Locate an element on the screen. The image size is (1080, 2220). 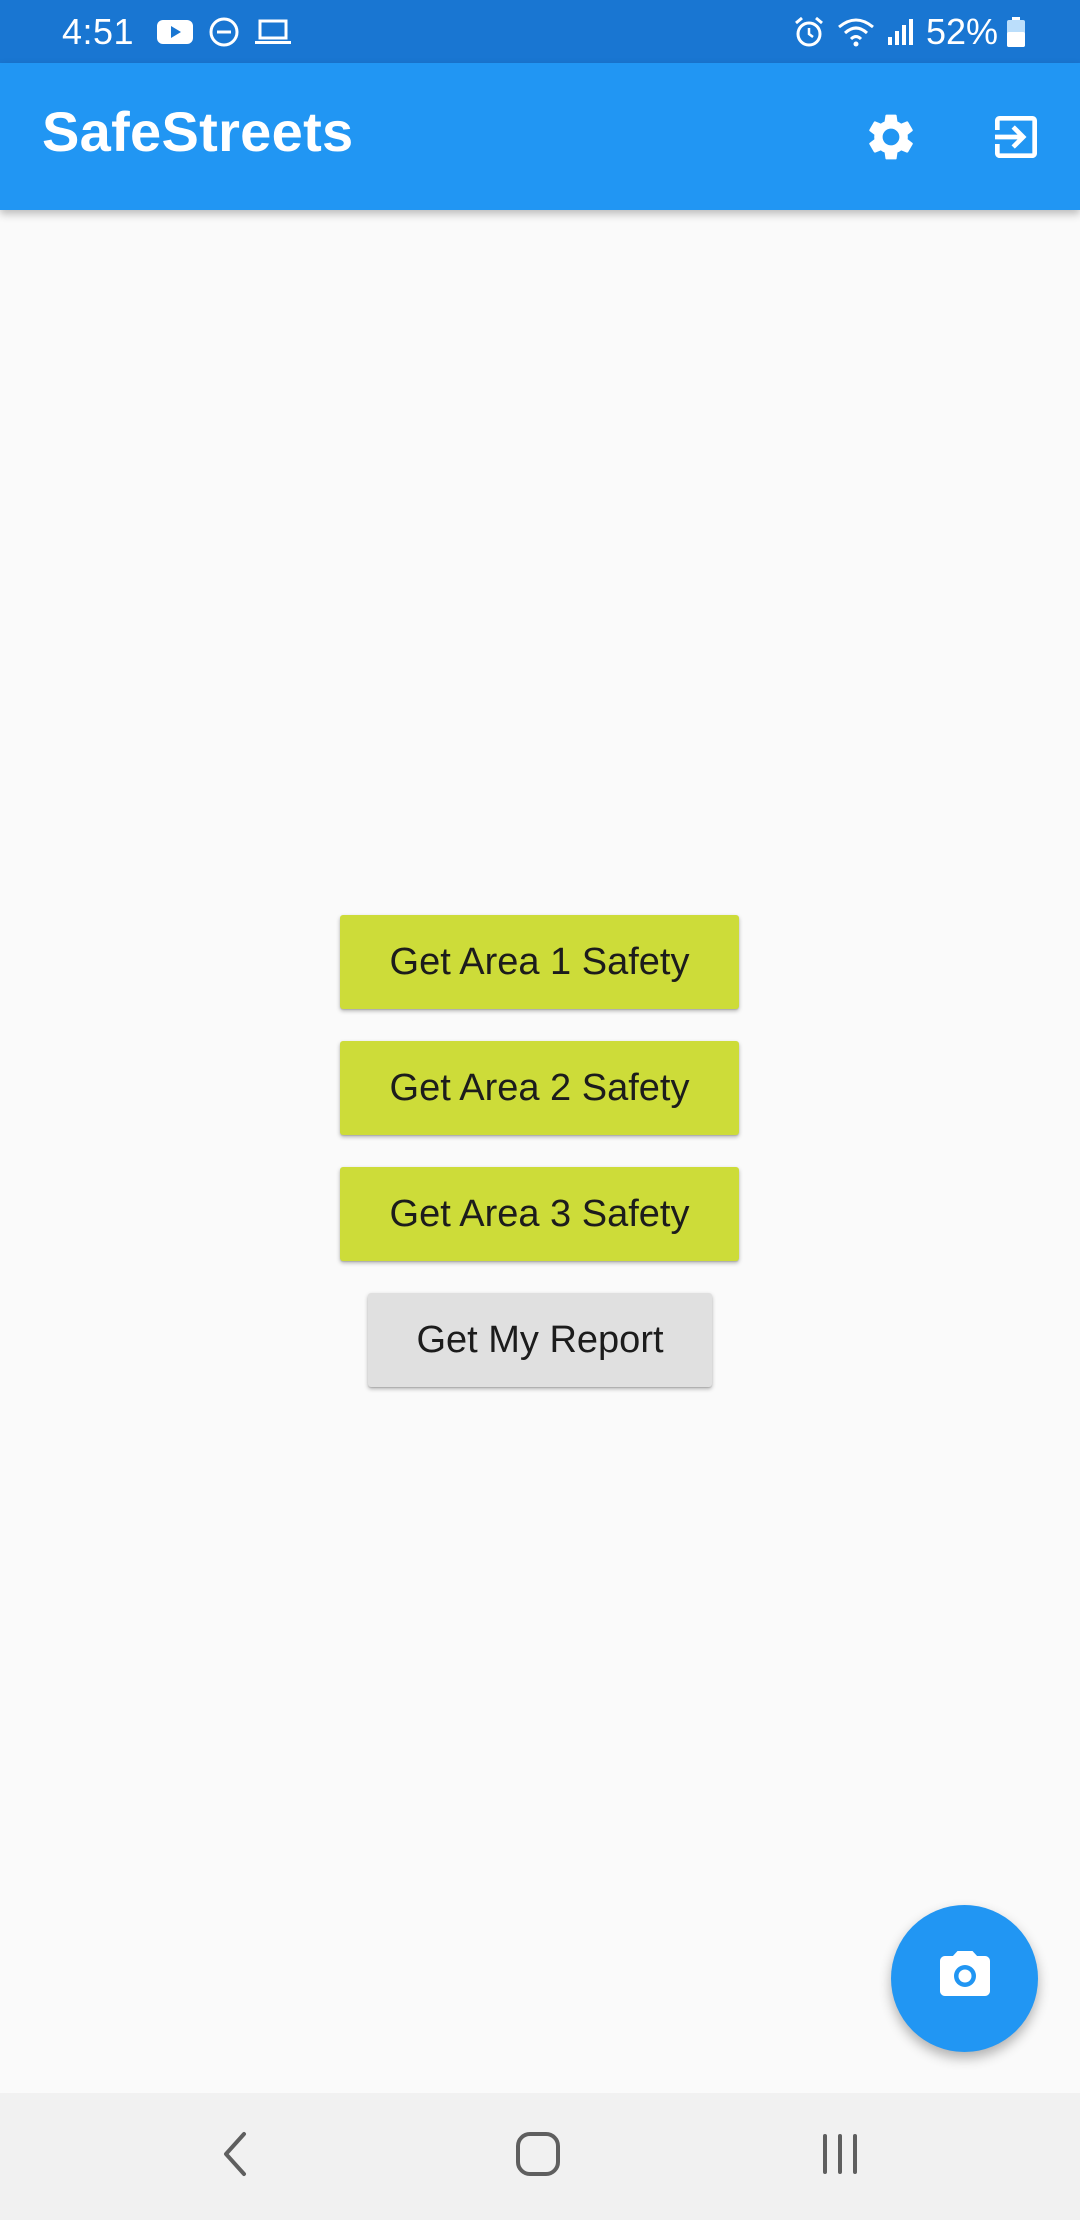
status-time: 4:51 is located at coordinates (98, 31).